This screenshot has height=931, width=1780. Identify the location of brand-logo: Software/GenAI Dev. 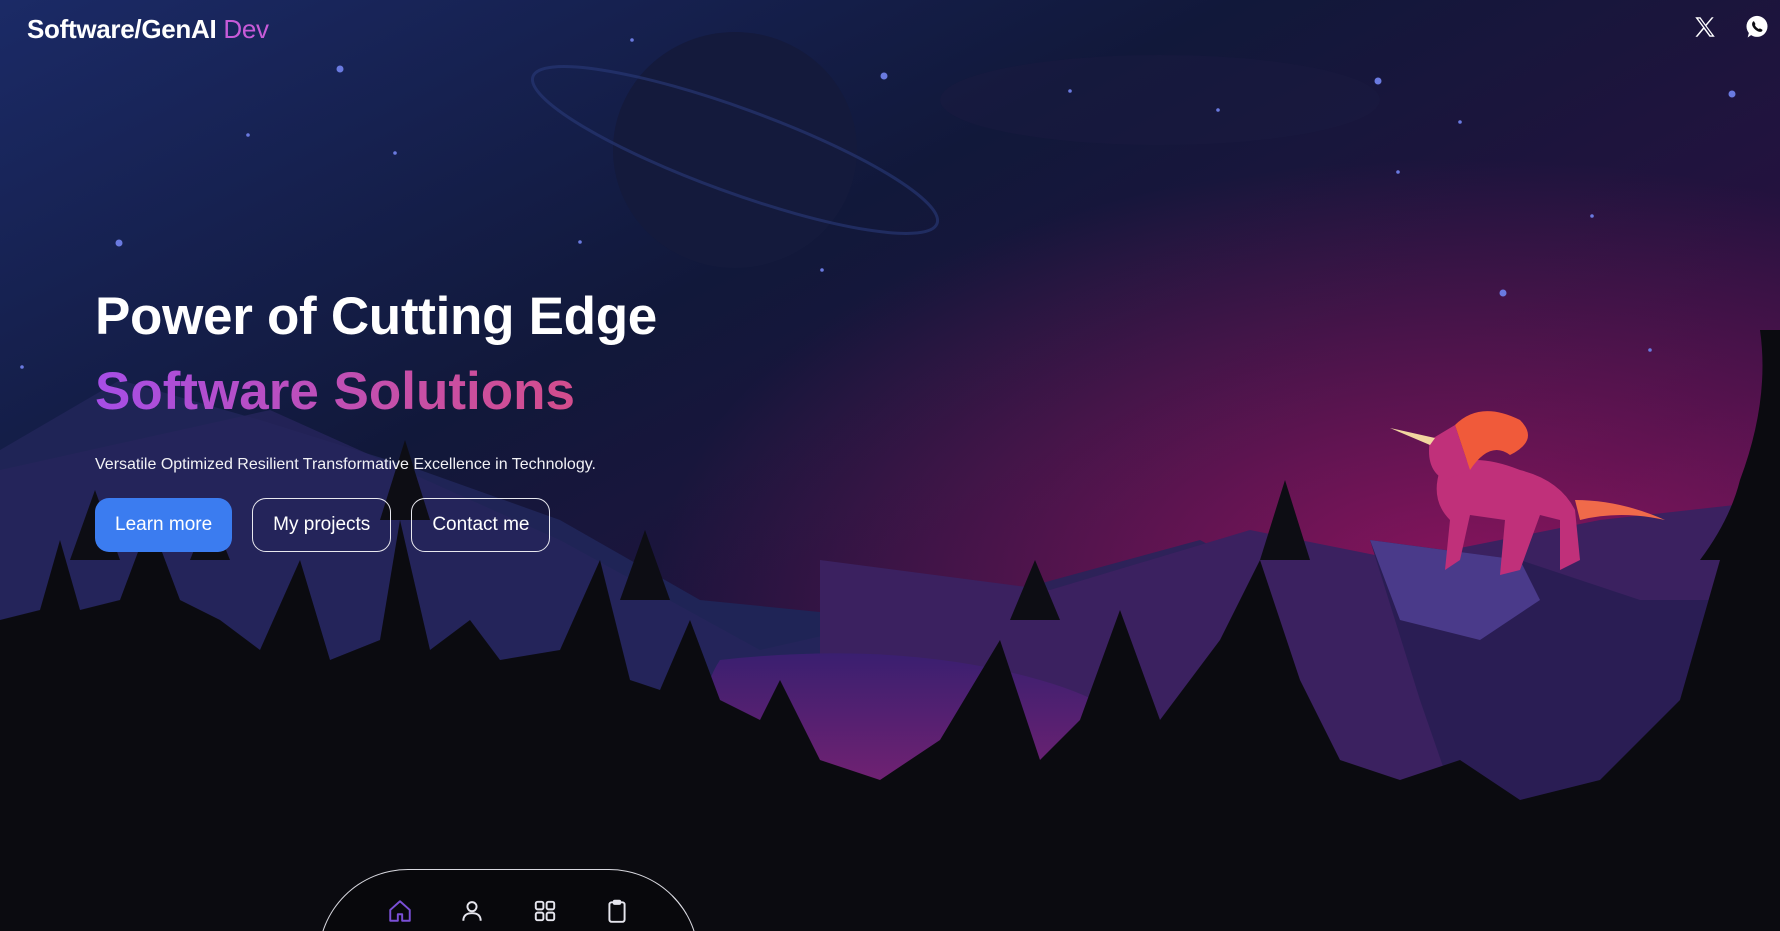
(148, 29).